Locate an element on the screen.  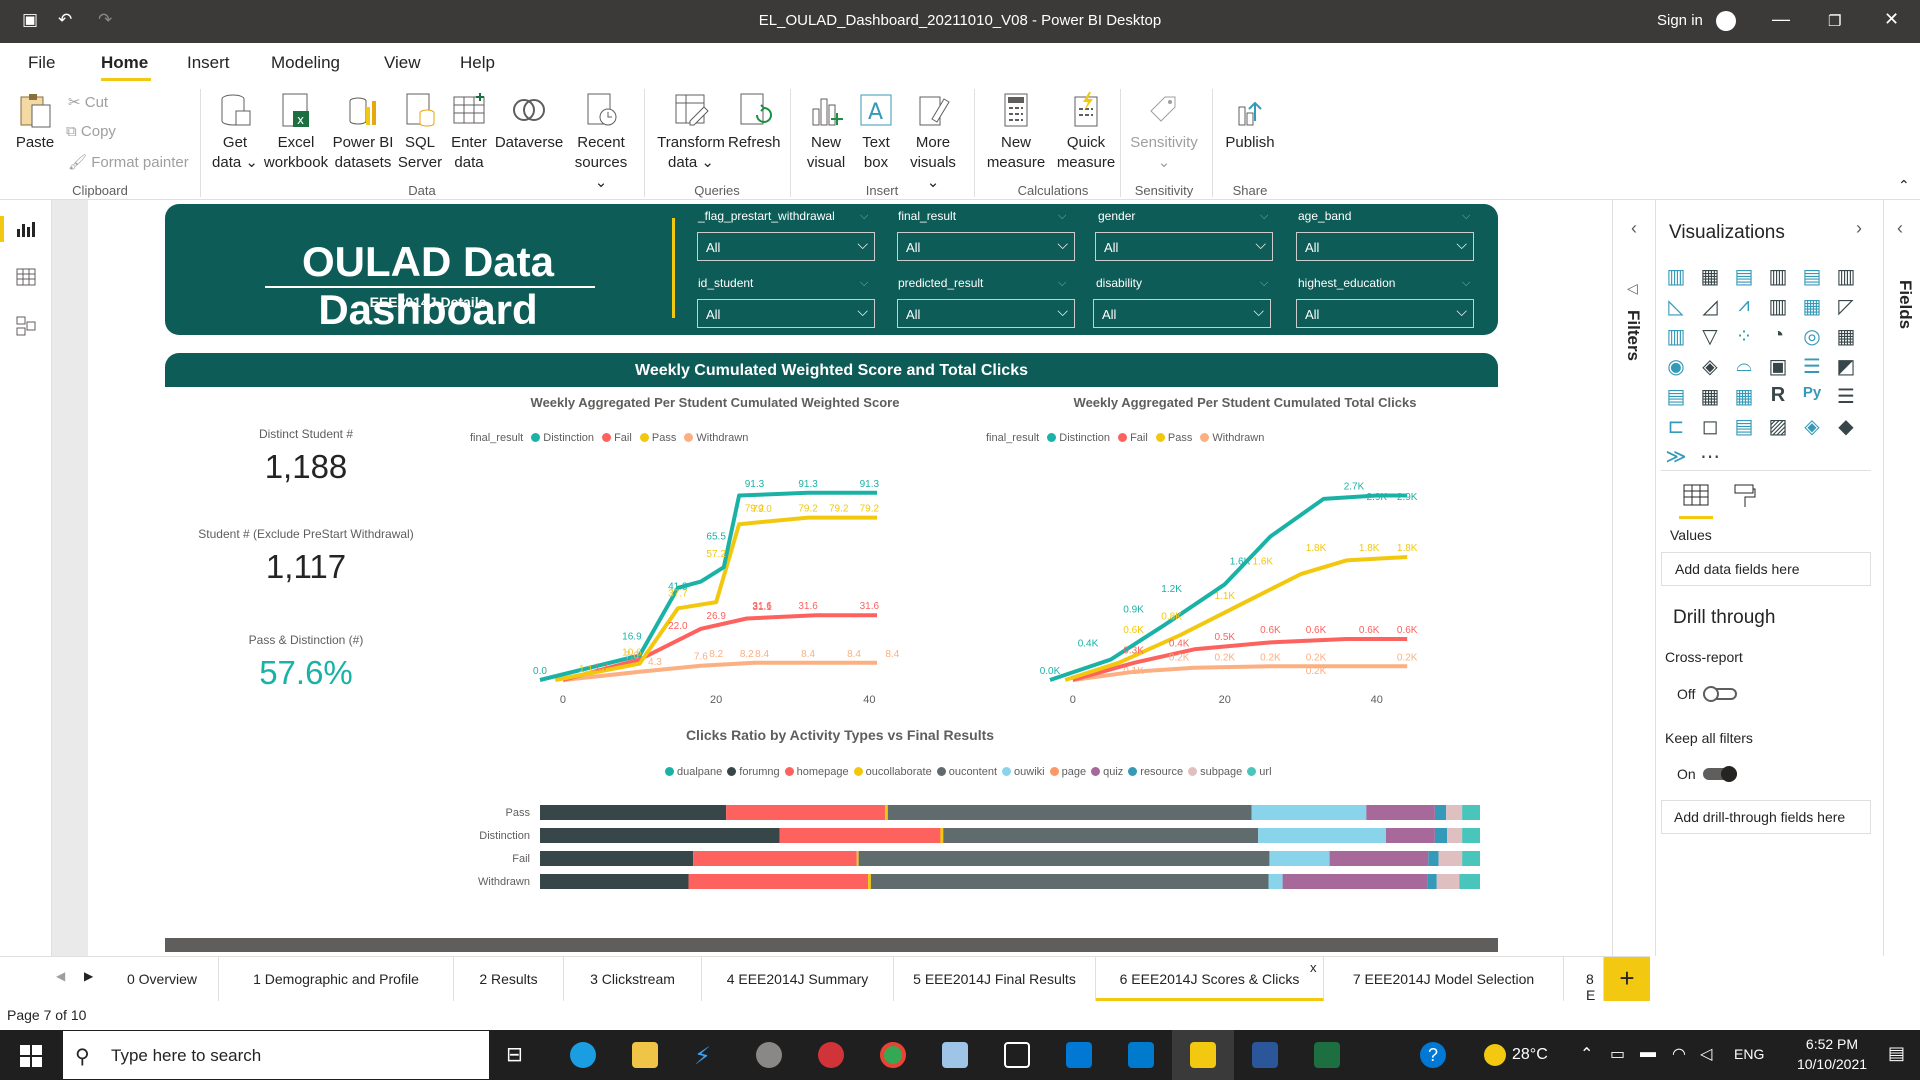
slicer-highest-education: All ⌵ is located at coordinates (1385, 313).